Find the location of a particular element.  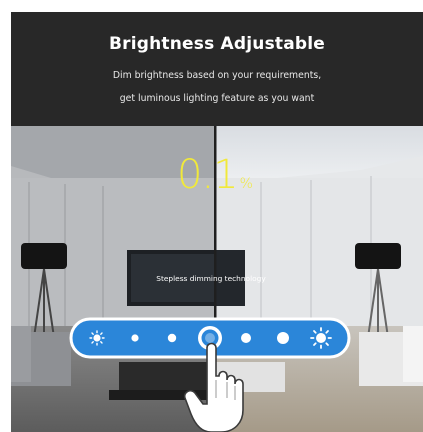

brightness-readout: 0.1% is located at coordinates (215, 175).